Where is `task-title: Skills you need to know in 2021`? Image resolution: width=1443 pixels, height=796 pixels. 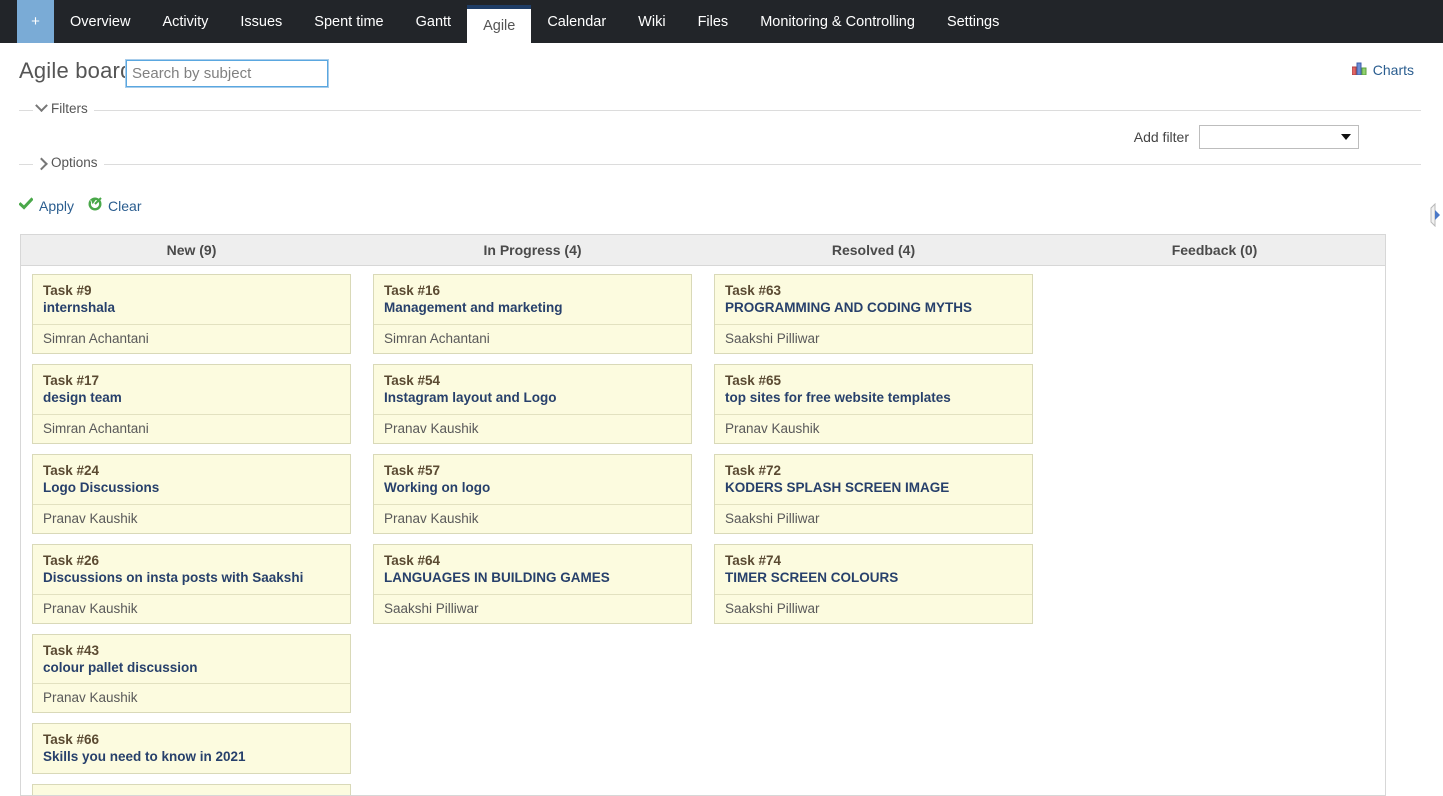
task-title: Skills you need to know in 2021 is located at coordinates (191, 757).